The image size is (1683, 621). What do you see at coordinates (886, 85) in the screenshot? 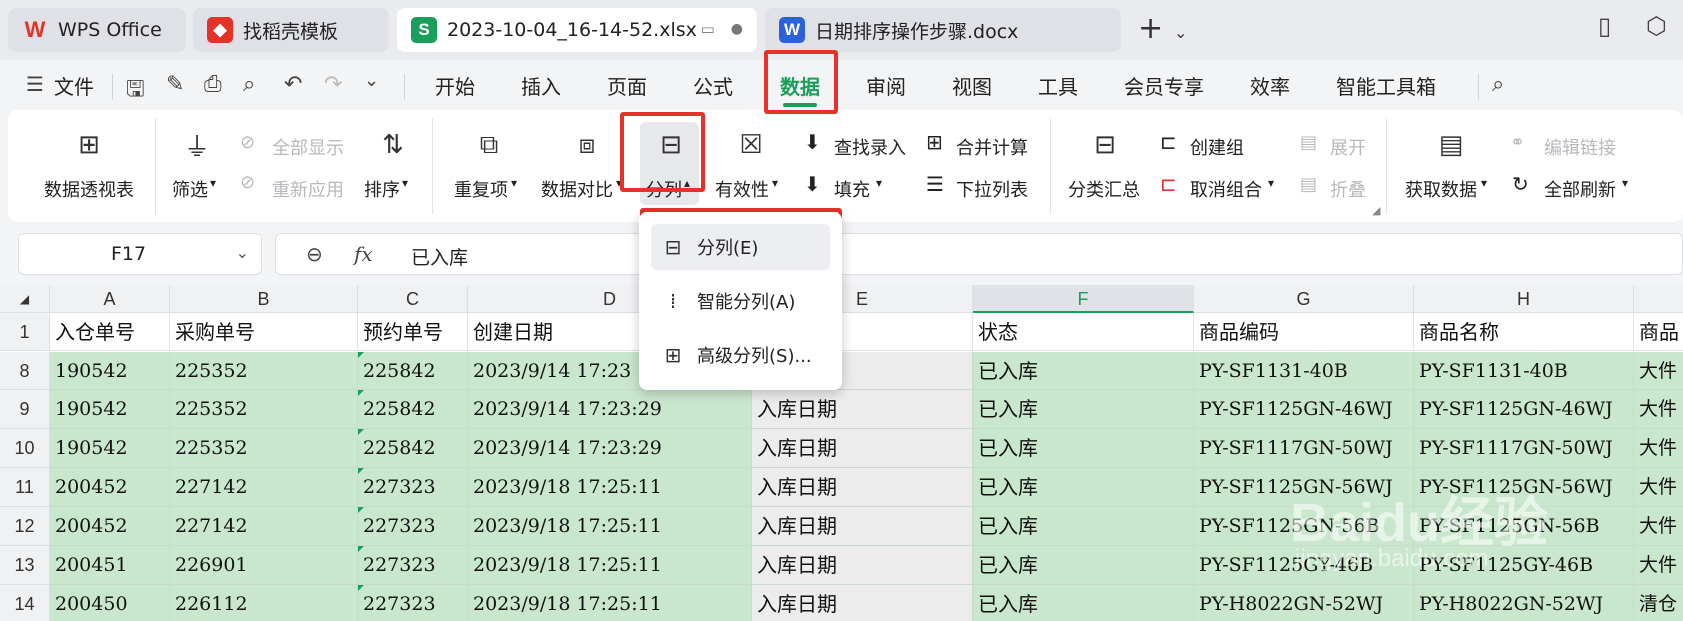
I see `menu-review: 审阅` at bounding box center [886, 85].